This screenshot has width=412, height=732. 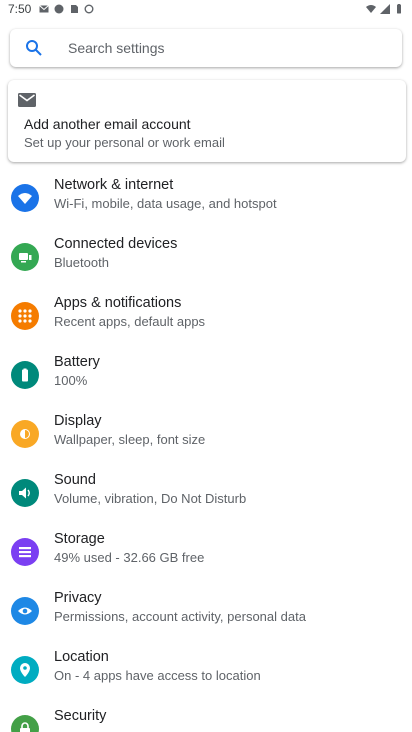 What do you see at coordinates (118, 303) in the screenshot?
I see `settings-item-title: Apps & notifications` at bounding box center [118, 303].